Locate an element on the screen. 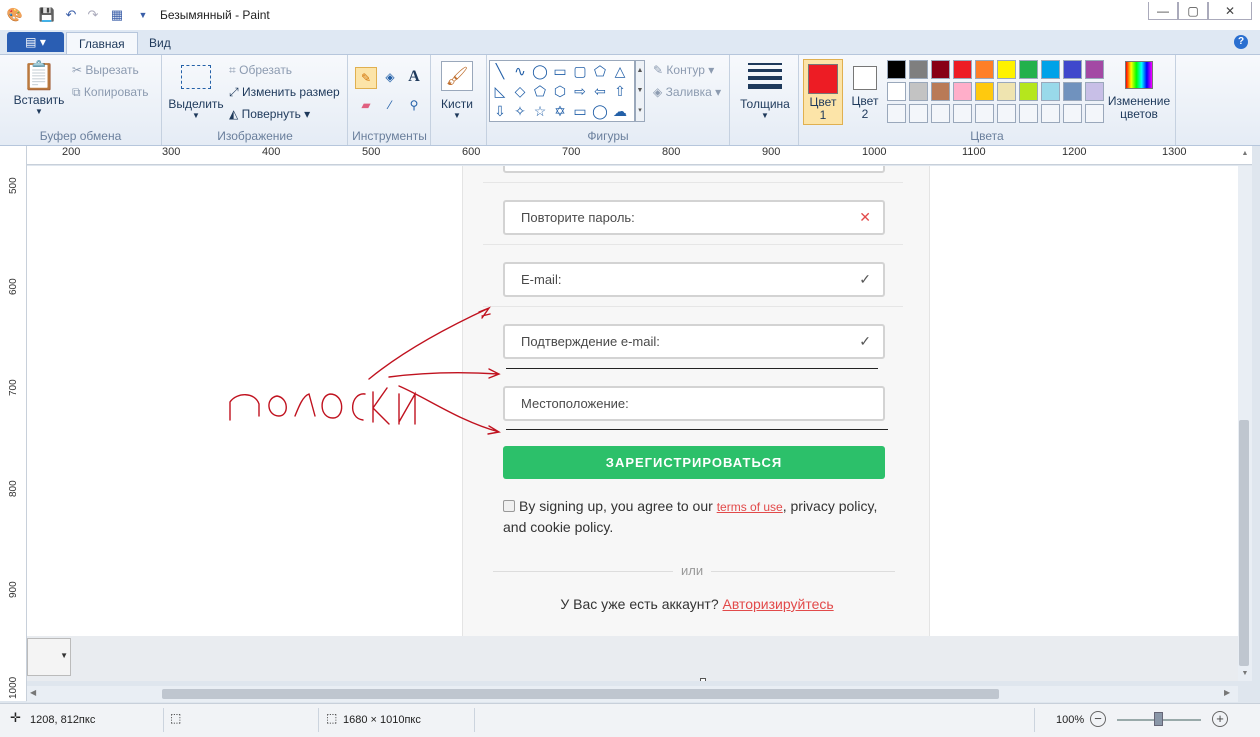 The image size is (1260, 737). edit-colors-button: Изменение цветов is located at coordinates (1139, 90).